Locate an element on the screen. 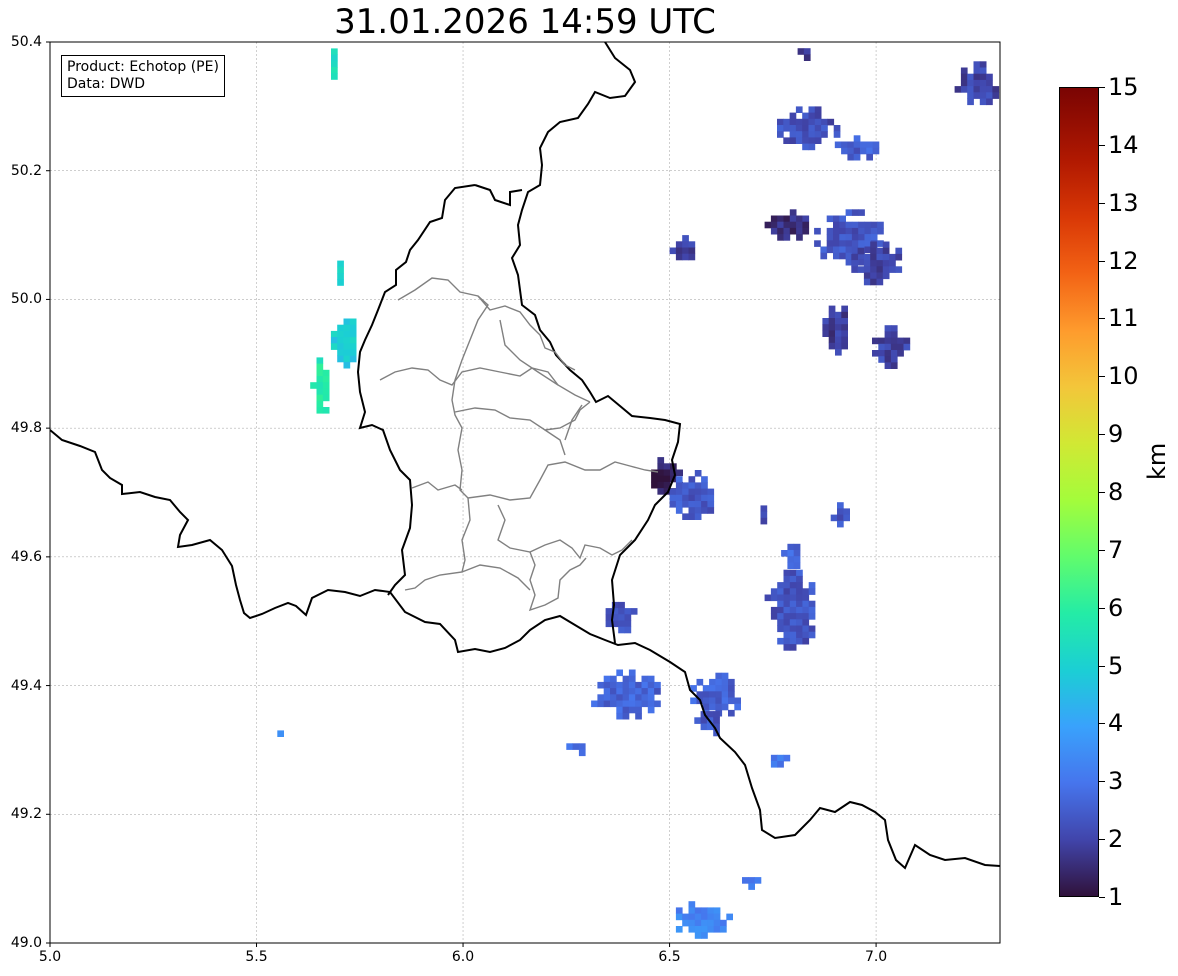 This screenshot has height=976, width=1178. admin-borders is located at coordinates (519, 444).